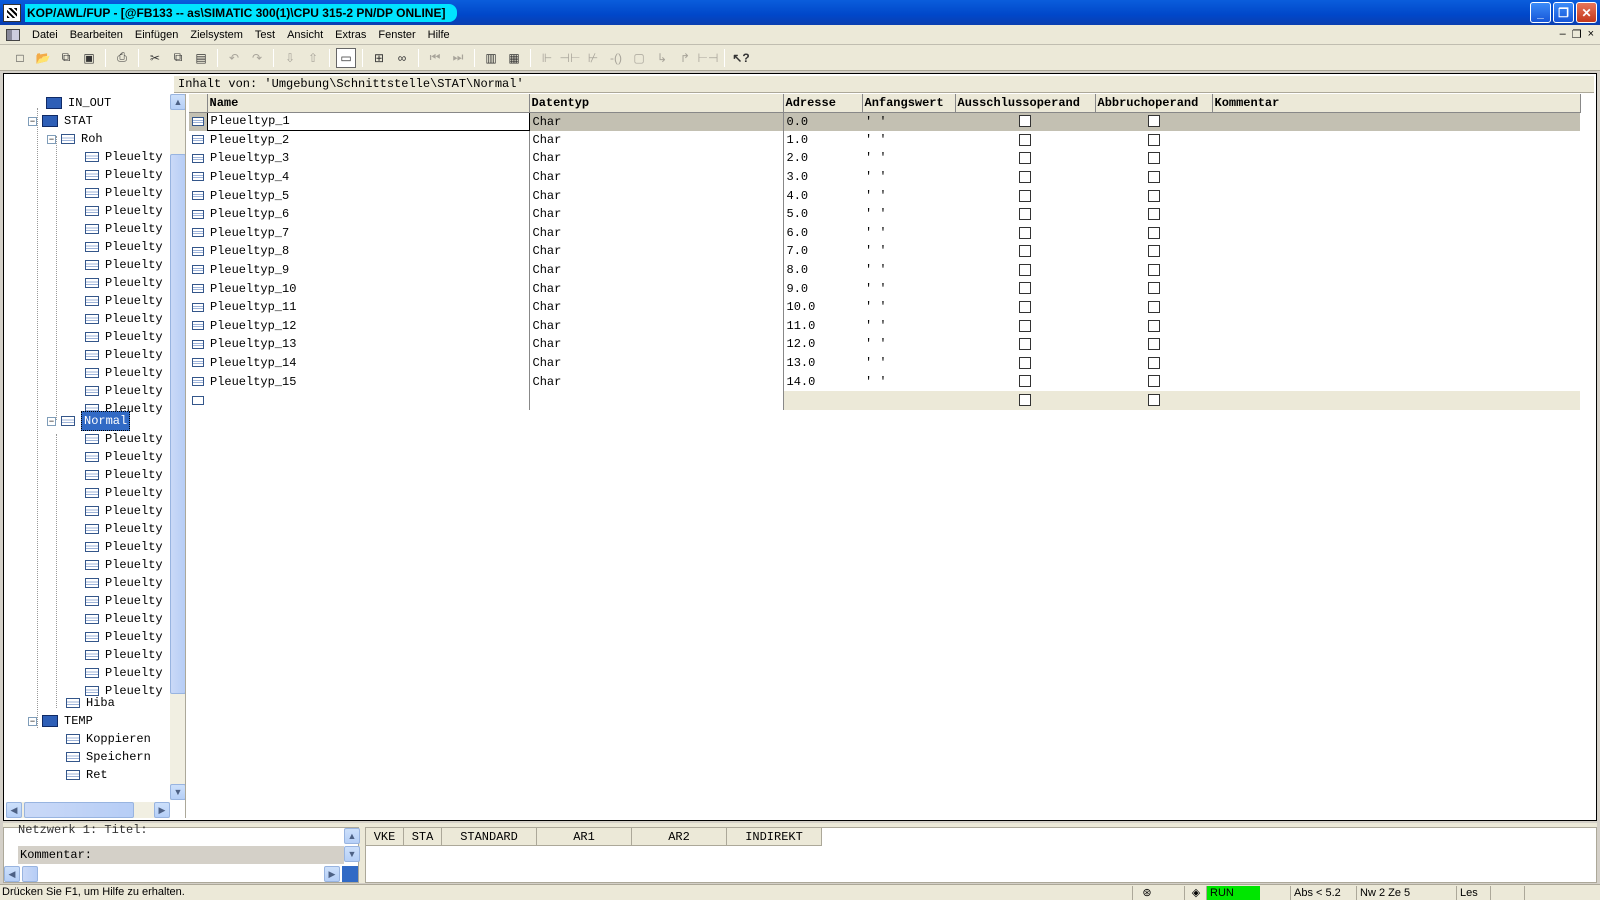  I want to click on table-row: Pleueltyp_13 Char 12.0 ' ', so click(884, 344).